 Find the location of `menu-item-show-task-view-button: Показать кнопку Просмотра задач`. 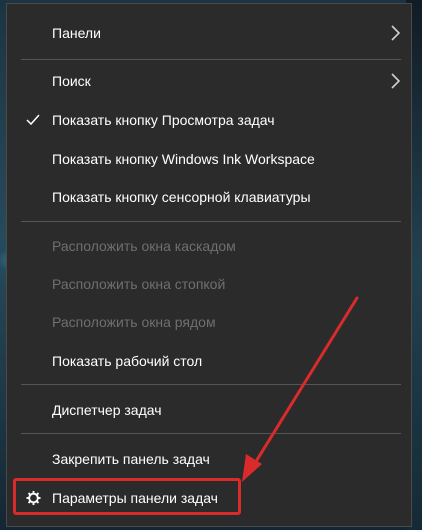

menu-item-show-task-view-button: Показать кнопку Просмотра задач is located at coordinates (209, 120).